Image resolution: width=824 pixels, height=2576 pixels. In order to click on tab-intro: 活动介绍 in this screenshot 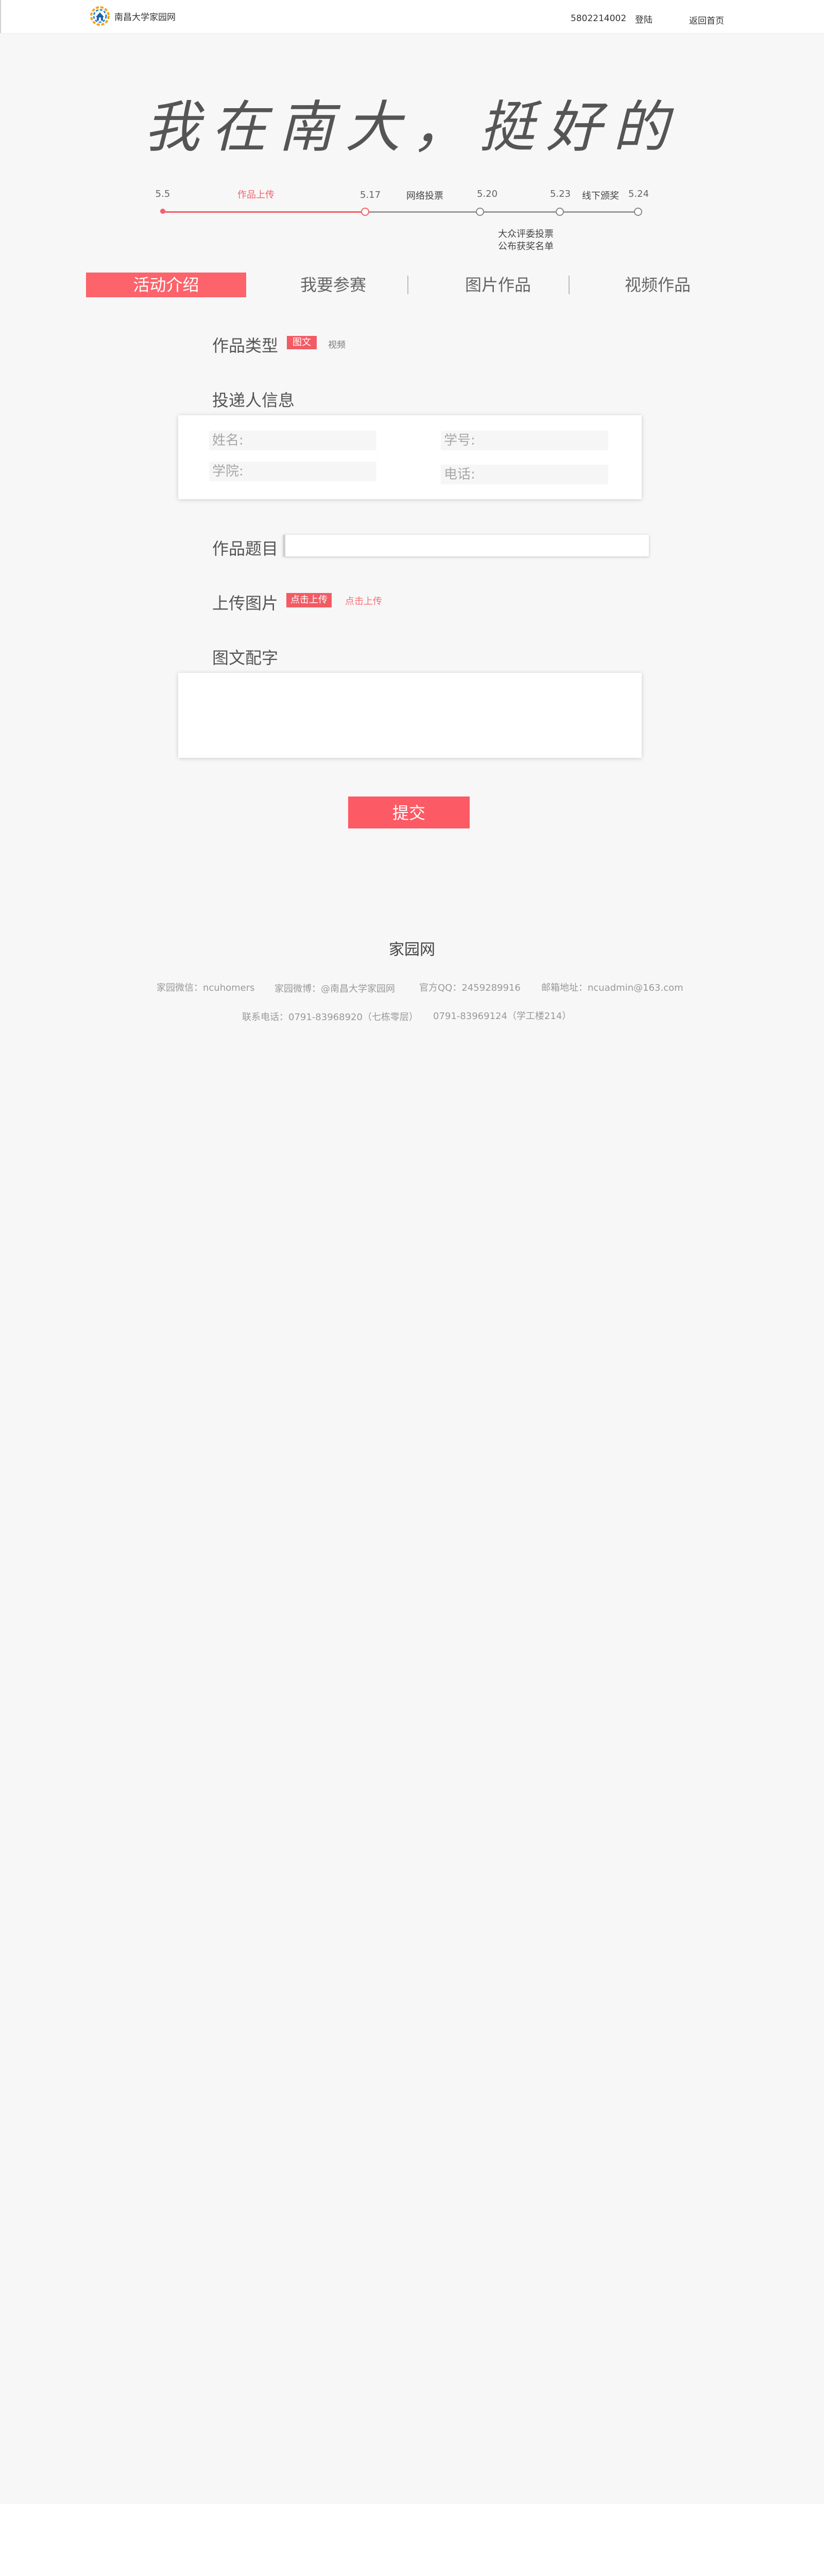, I will do `click(166, 285)`.